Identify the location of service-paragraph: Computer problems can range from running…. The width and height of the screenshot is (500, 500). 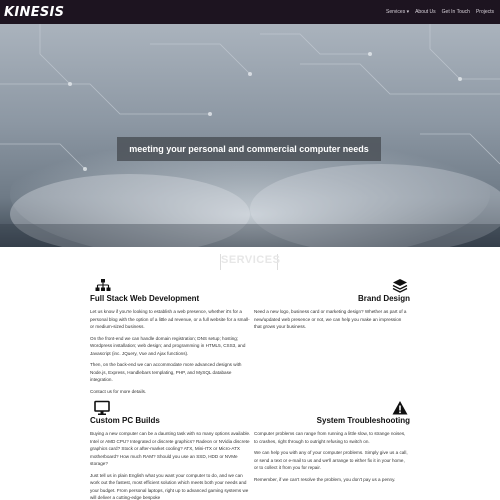
(330, 437).